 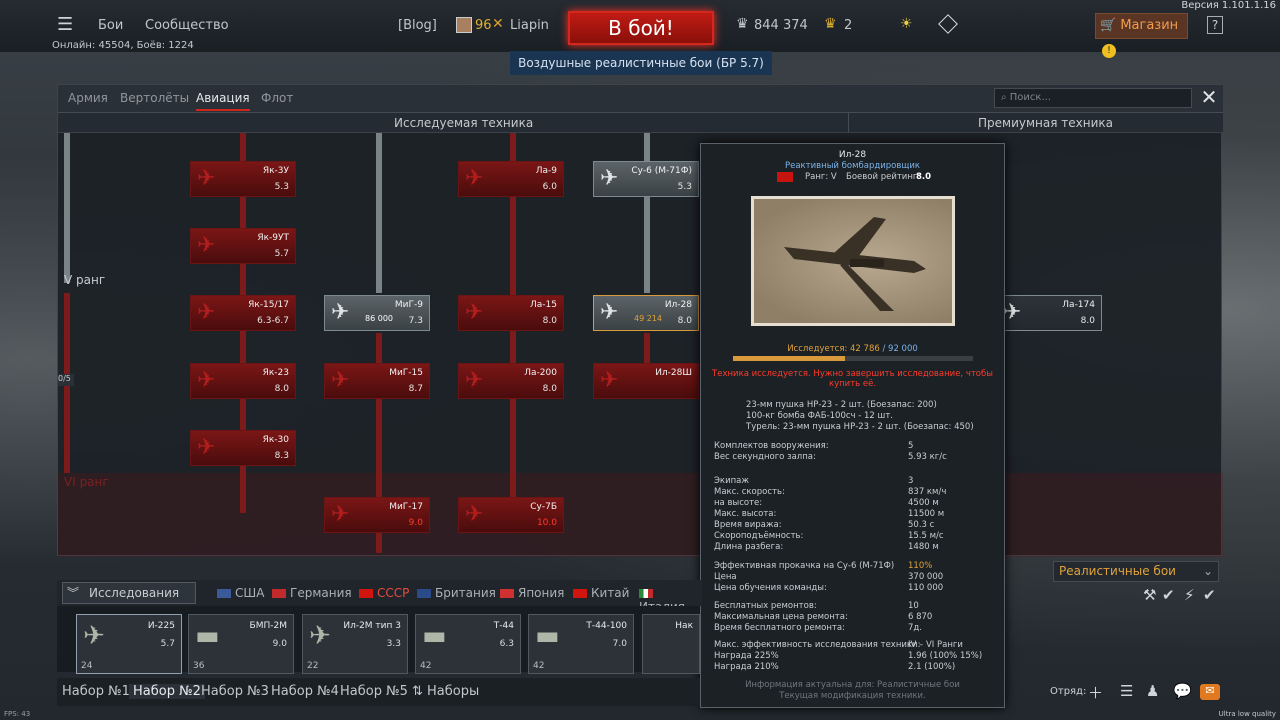 I want to click on close-icon: ✕, so click(x=1209, y=97).